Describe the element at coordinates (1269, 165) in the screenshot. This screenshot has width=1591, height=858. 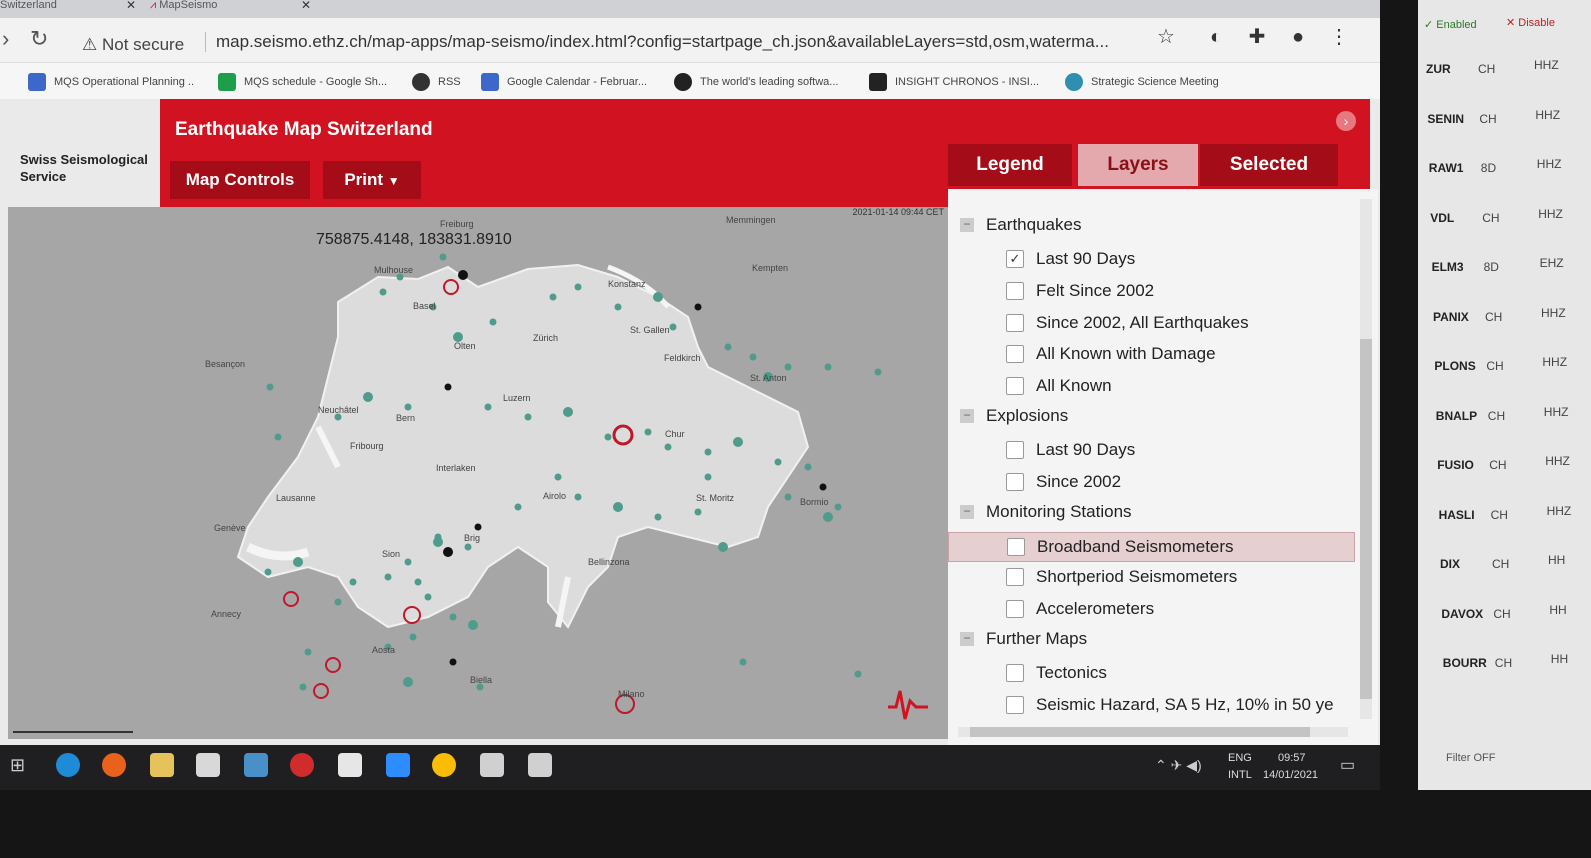
I see `tab-selected: Selected` at that location.